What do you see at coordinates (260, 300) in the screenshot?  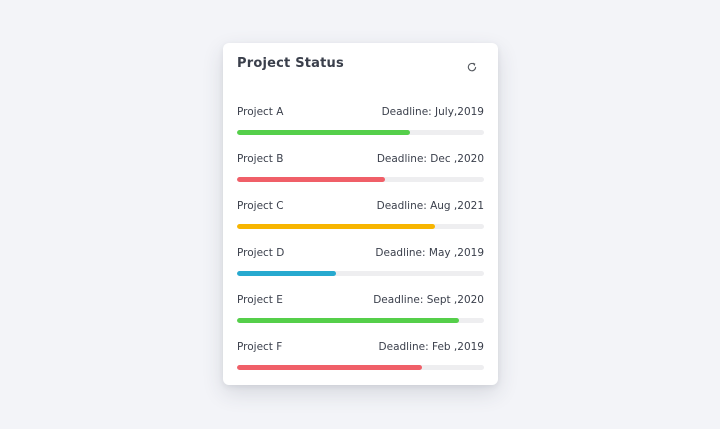 I see `project-name: Project E` at bounding box center [260, 300].